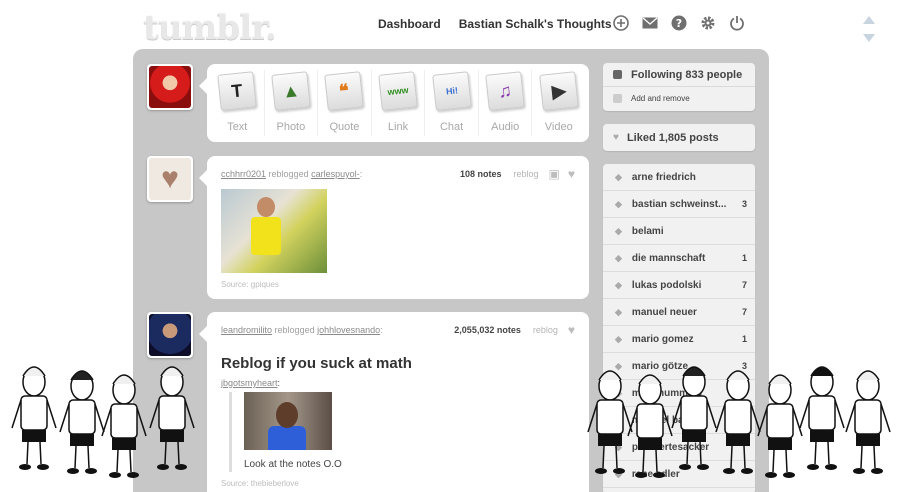 The image size is (900, 492). Describe the element at coordinates (554, 174) in the screenshot. I see `camera-icon: ▣` at that location.